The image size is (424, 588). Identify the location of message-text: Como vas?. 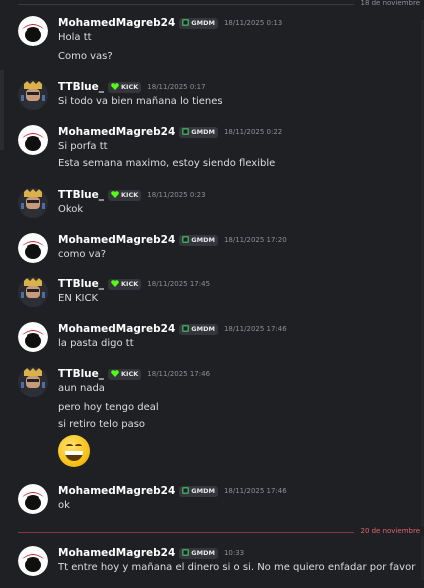
(85, 56).